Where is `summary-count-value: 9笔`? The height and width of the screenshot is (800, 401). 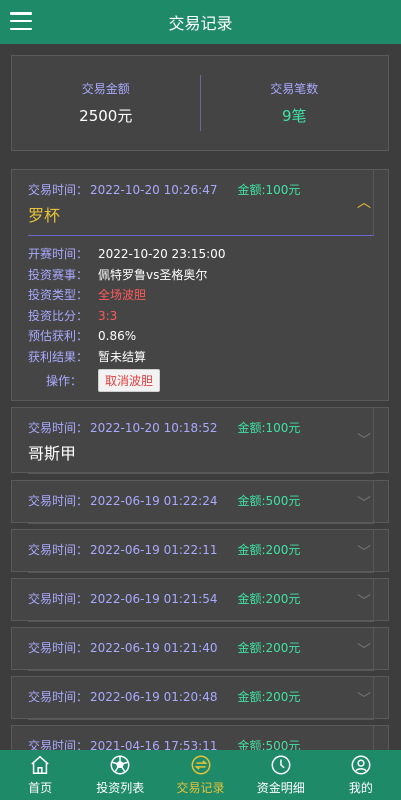 summary-count-value: 9笔 is located at coordinates (294, 116).